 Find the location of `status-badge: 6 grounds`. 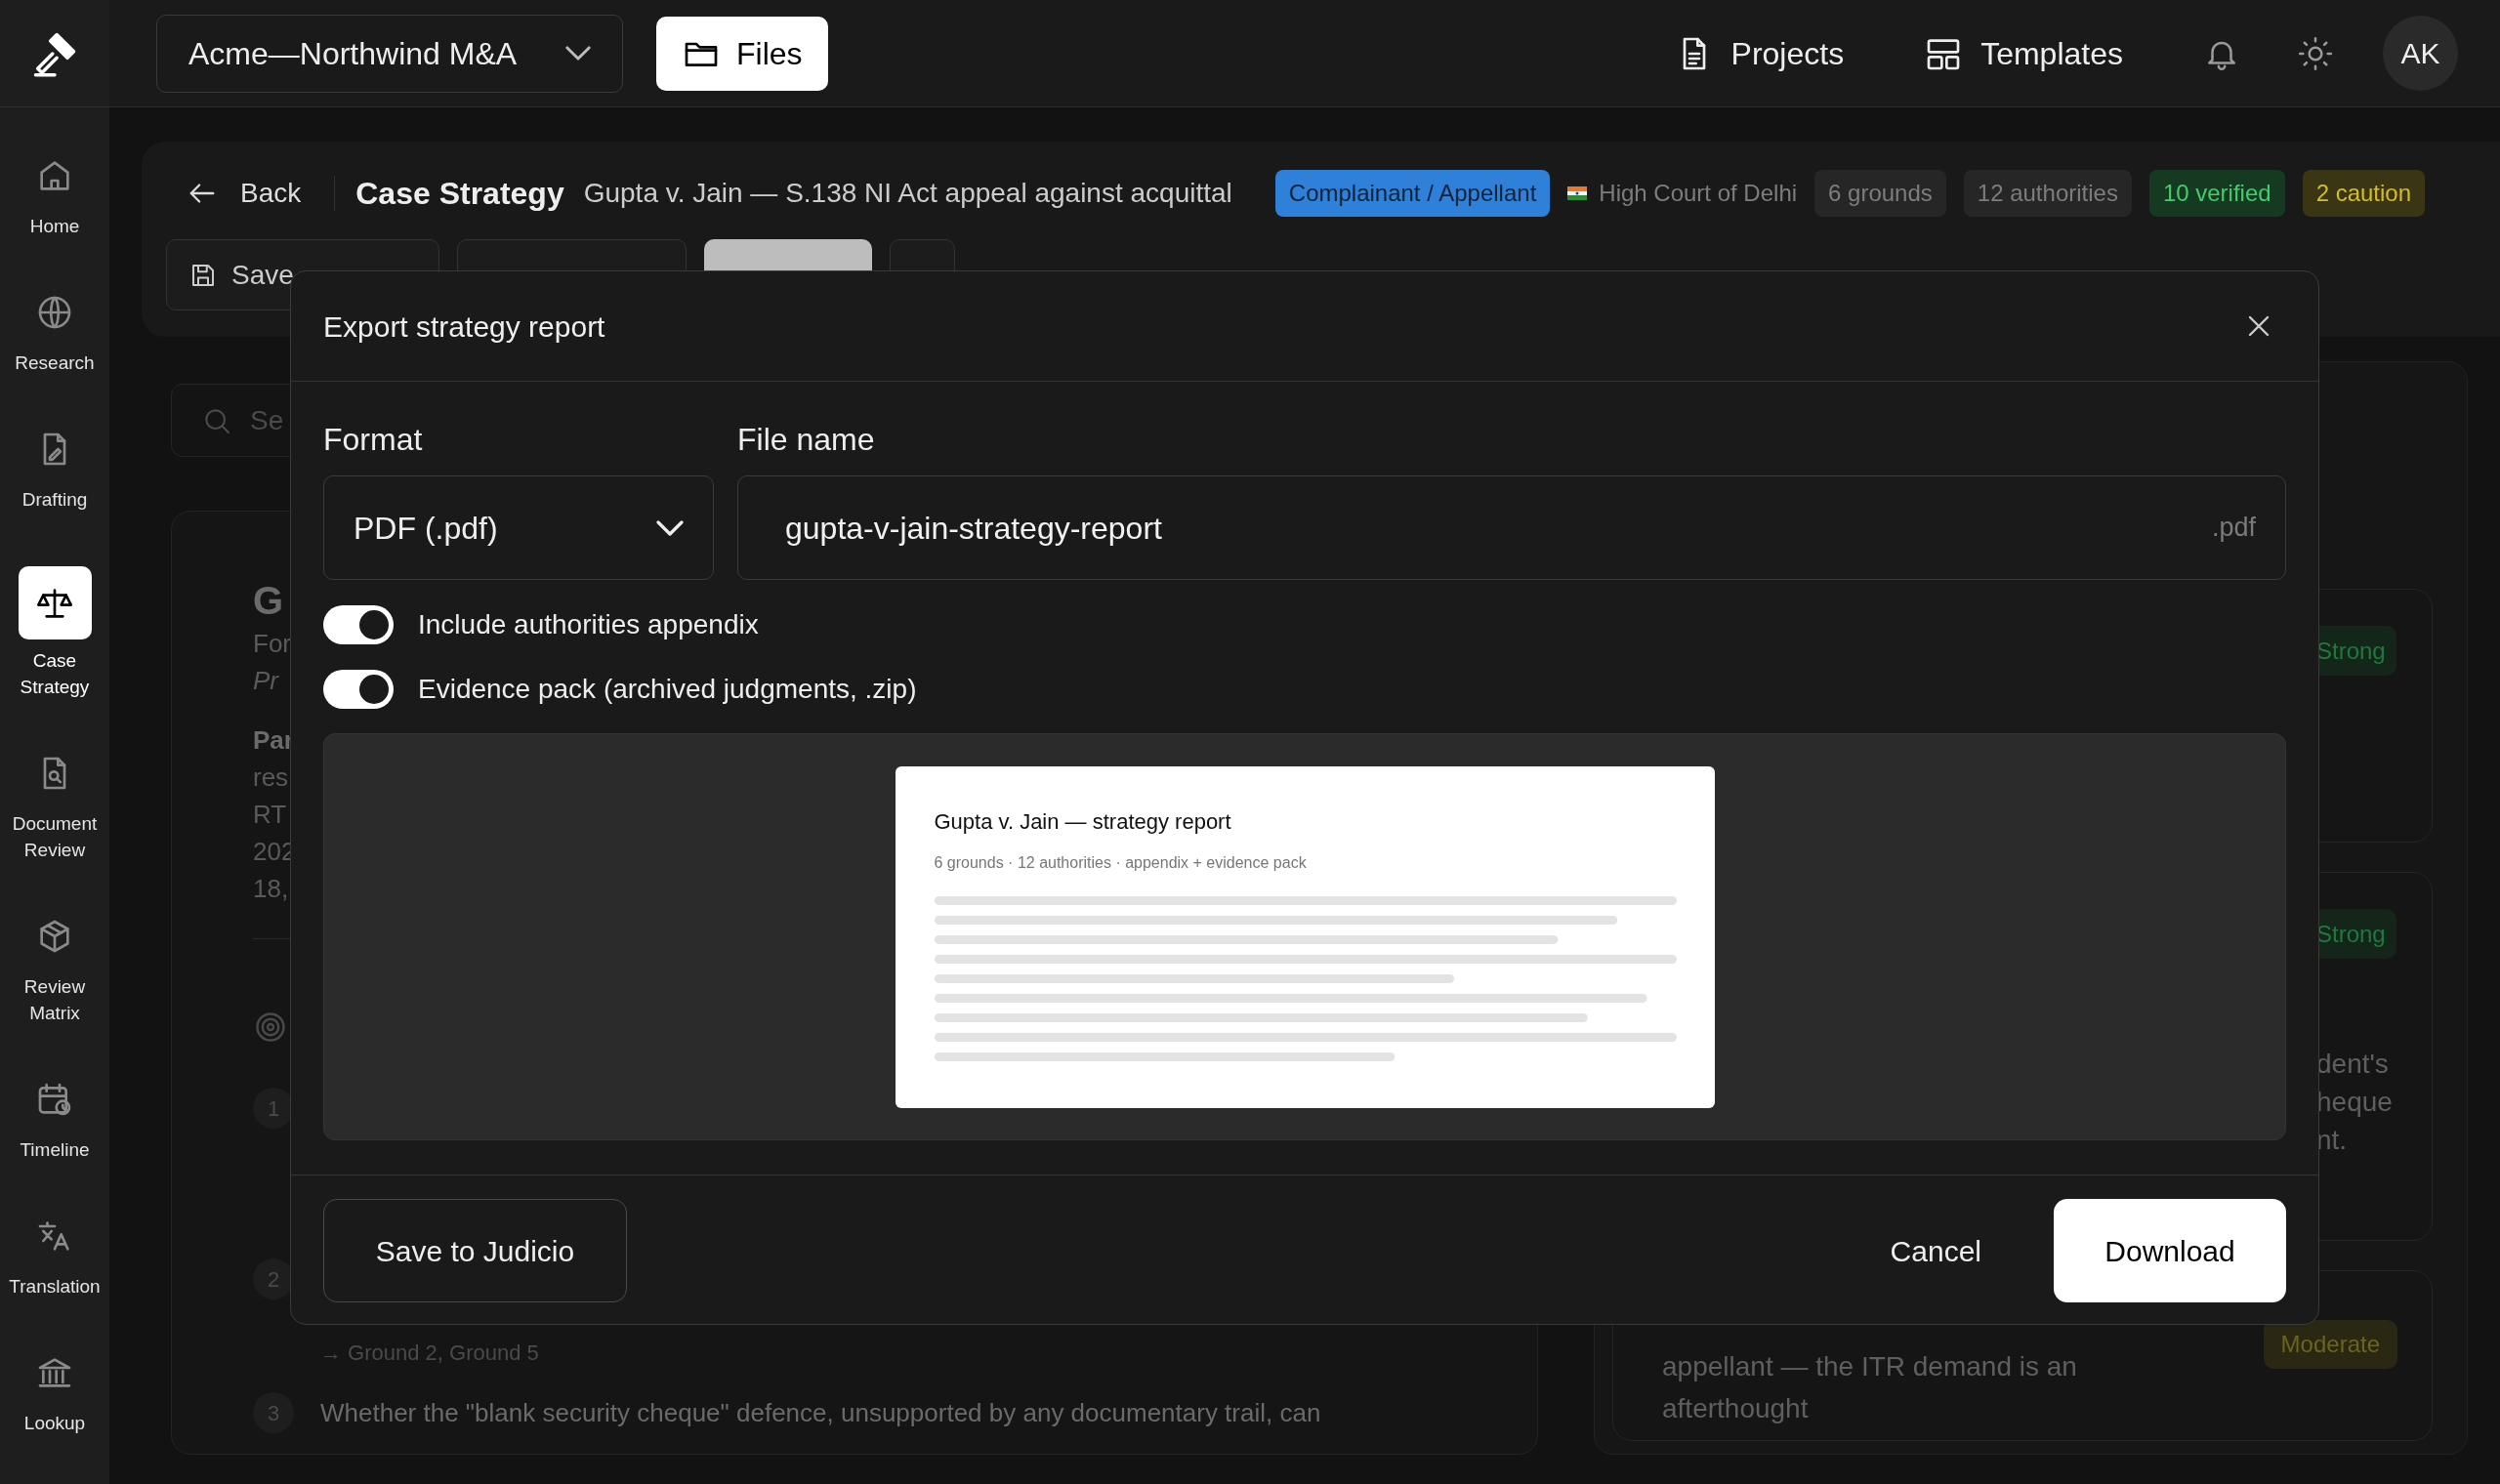

status-badge: 6 grounds is located at coordinates (1880, 193).